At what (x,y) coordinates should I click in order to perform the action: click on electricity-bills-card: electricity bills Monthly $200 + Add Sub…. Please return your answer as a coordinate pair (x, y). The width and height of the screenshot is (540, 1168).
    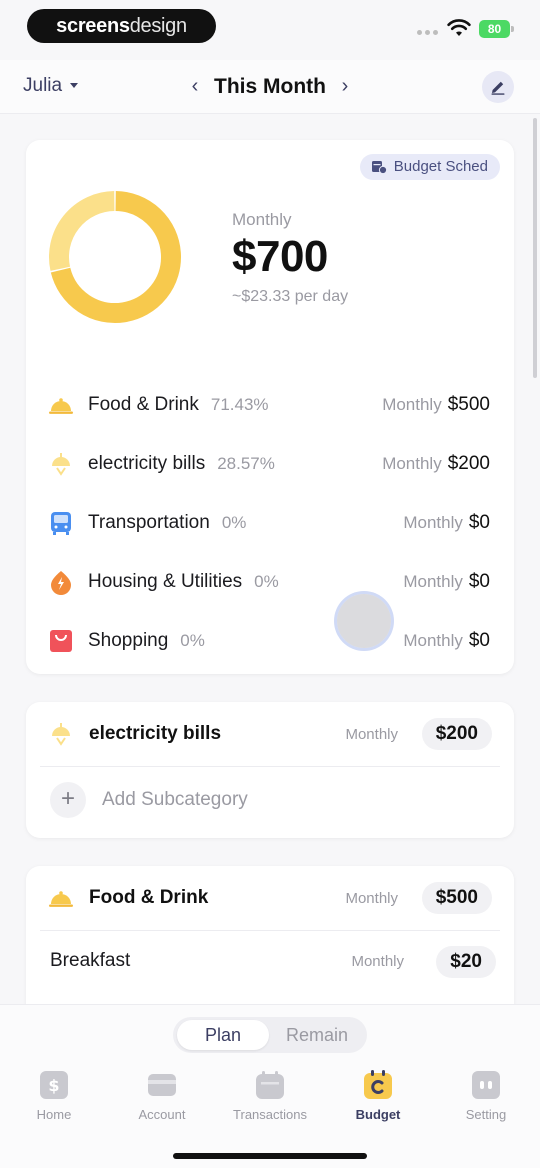
    Looking at the image, I should click on (270, 770).